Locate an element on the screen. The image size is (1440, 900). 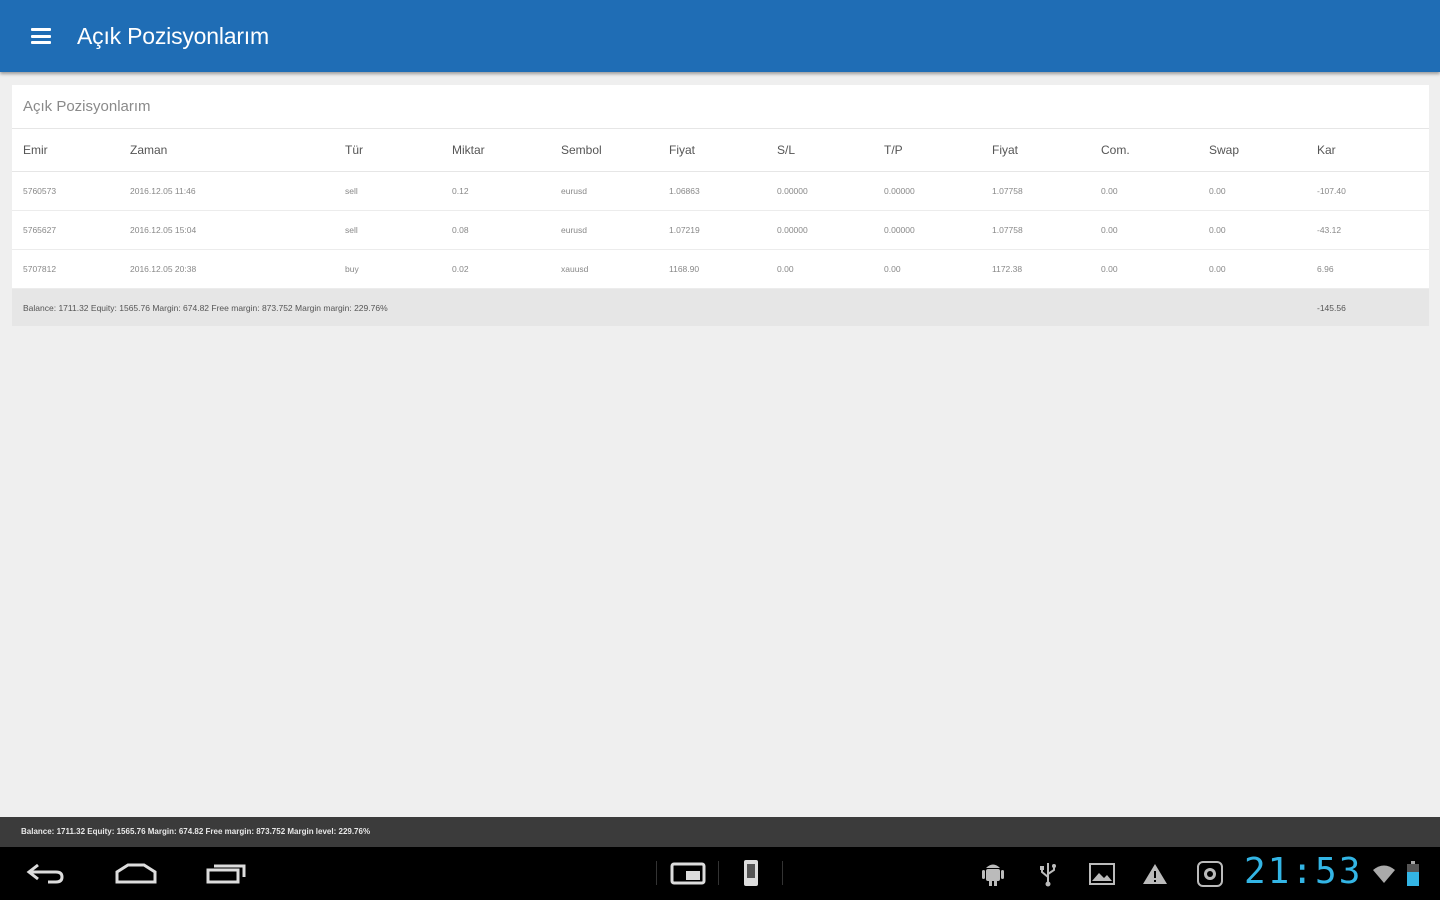
table-cell: 1168.90 is located at coordinates (712, 269).